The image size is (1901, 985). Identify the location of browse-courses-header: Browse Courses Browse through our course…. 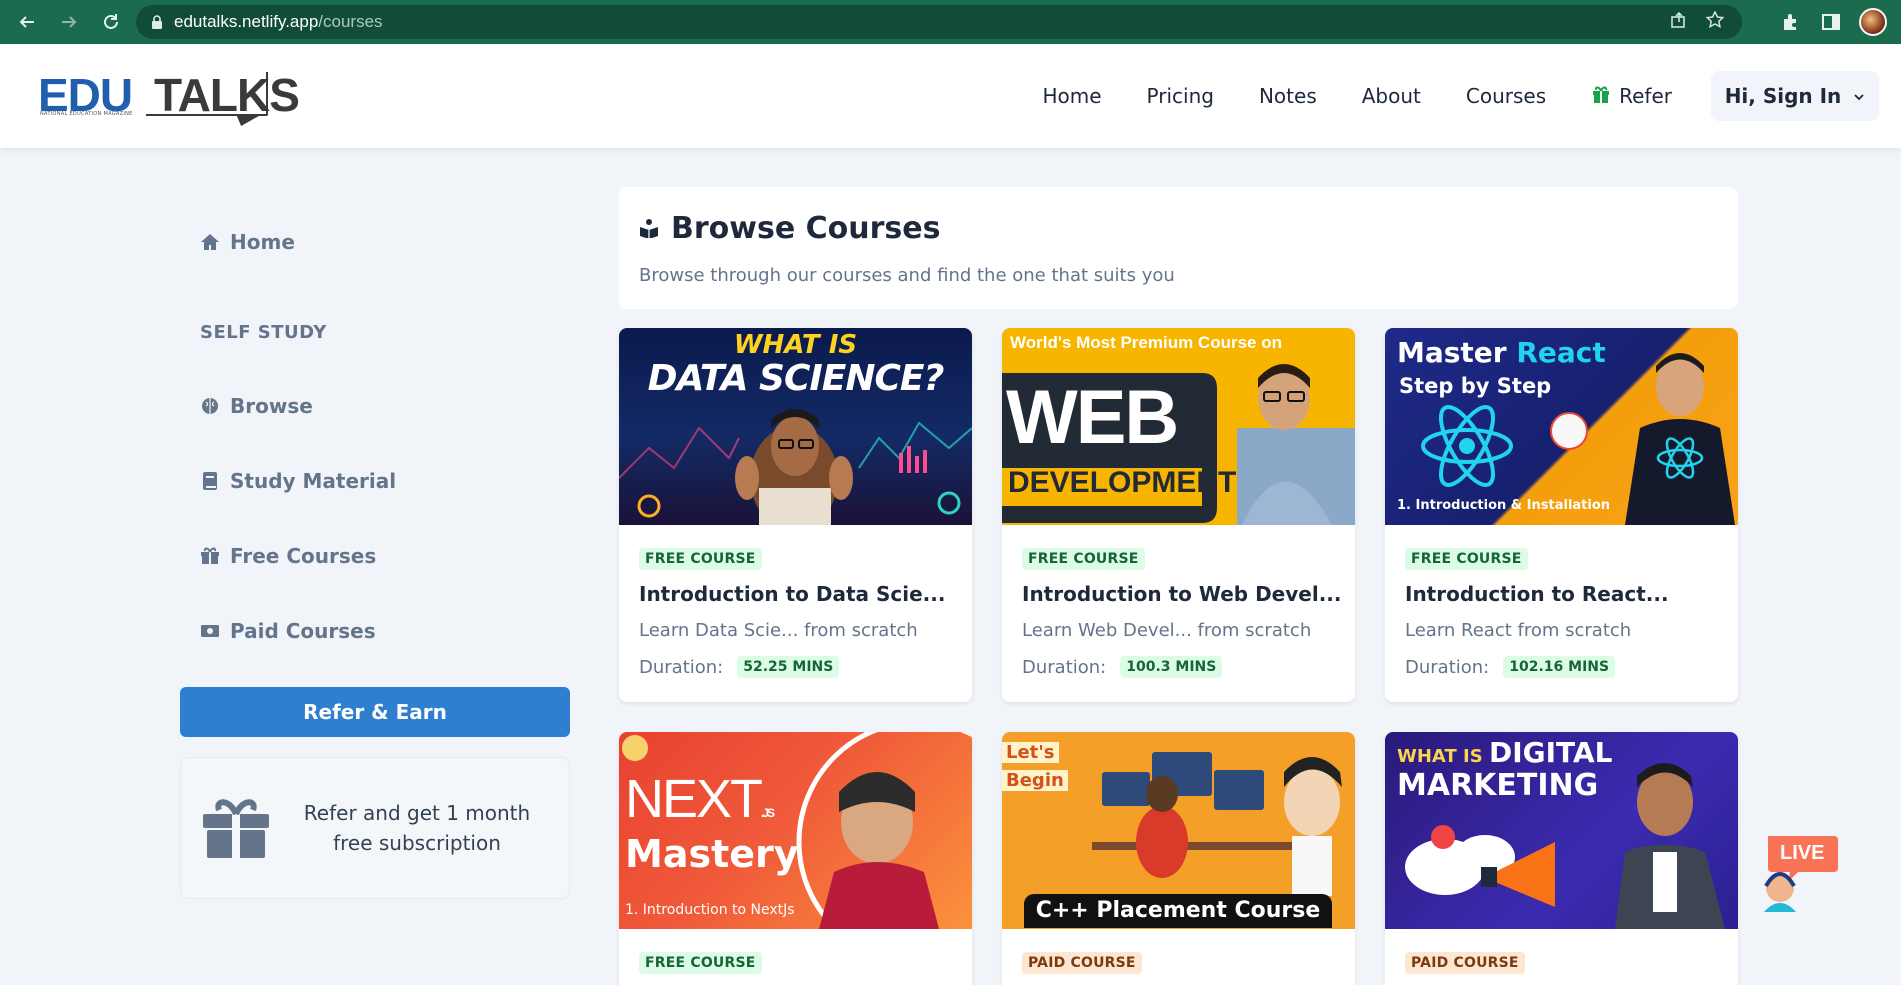
(1178, 248).